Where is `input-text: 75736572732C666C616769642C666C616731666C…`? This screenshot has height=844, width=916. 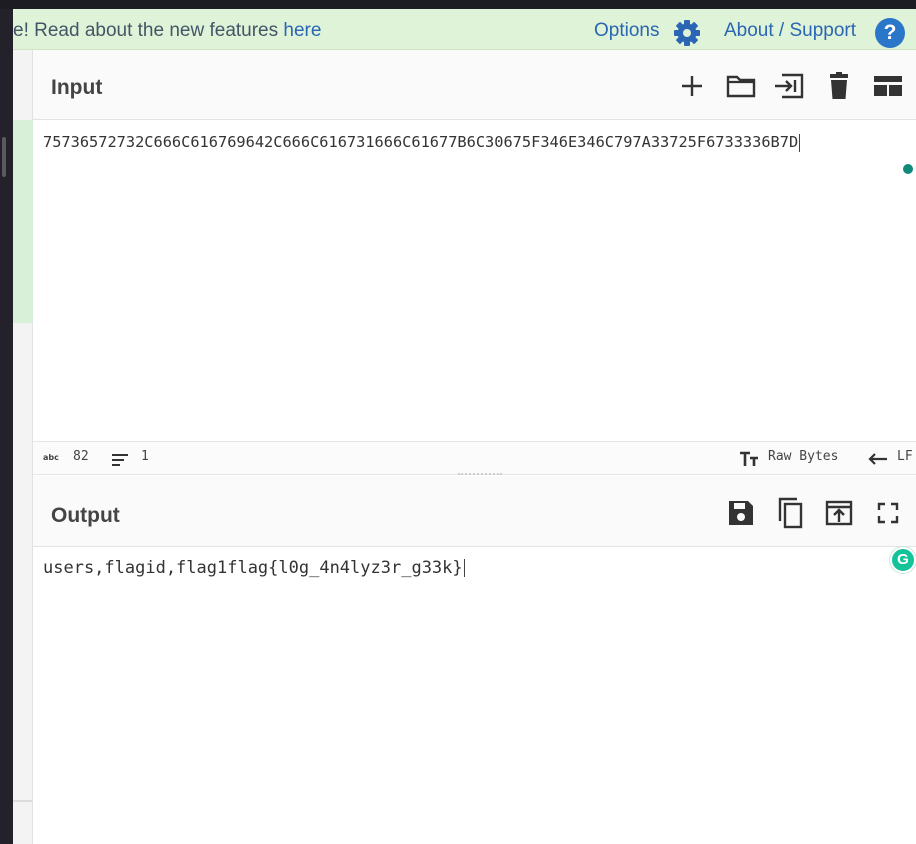 input-text: 75736572732C666C616769642C666C616731666C… is located at coordinates (479, 142).